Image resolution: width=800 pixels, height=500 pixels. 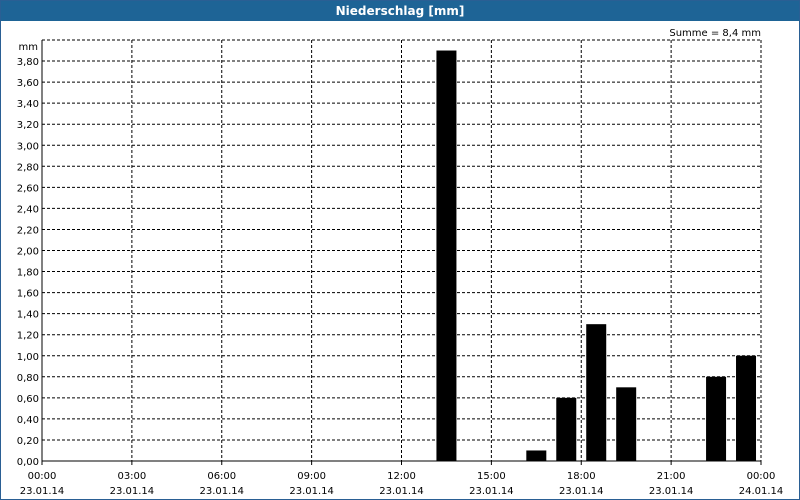 What do you see at coordinates (28, 188) in the screenshot?
I see `y-tick-label: 2,60` at bounding box center [28, 188].